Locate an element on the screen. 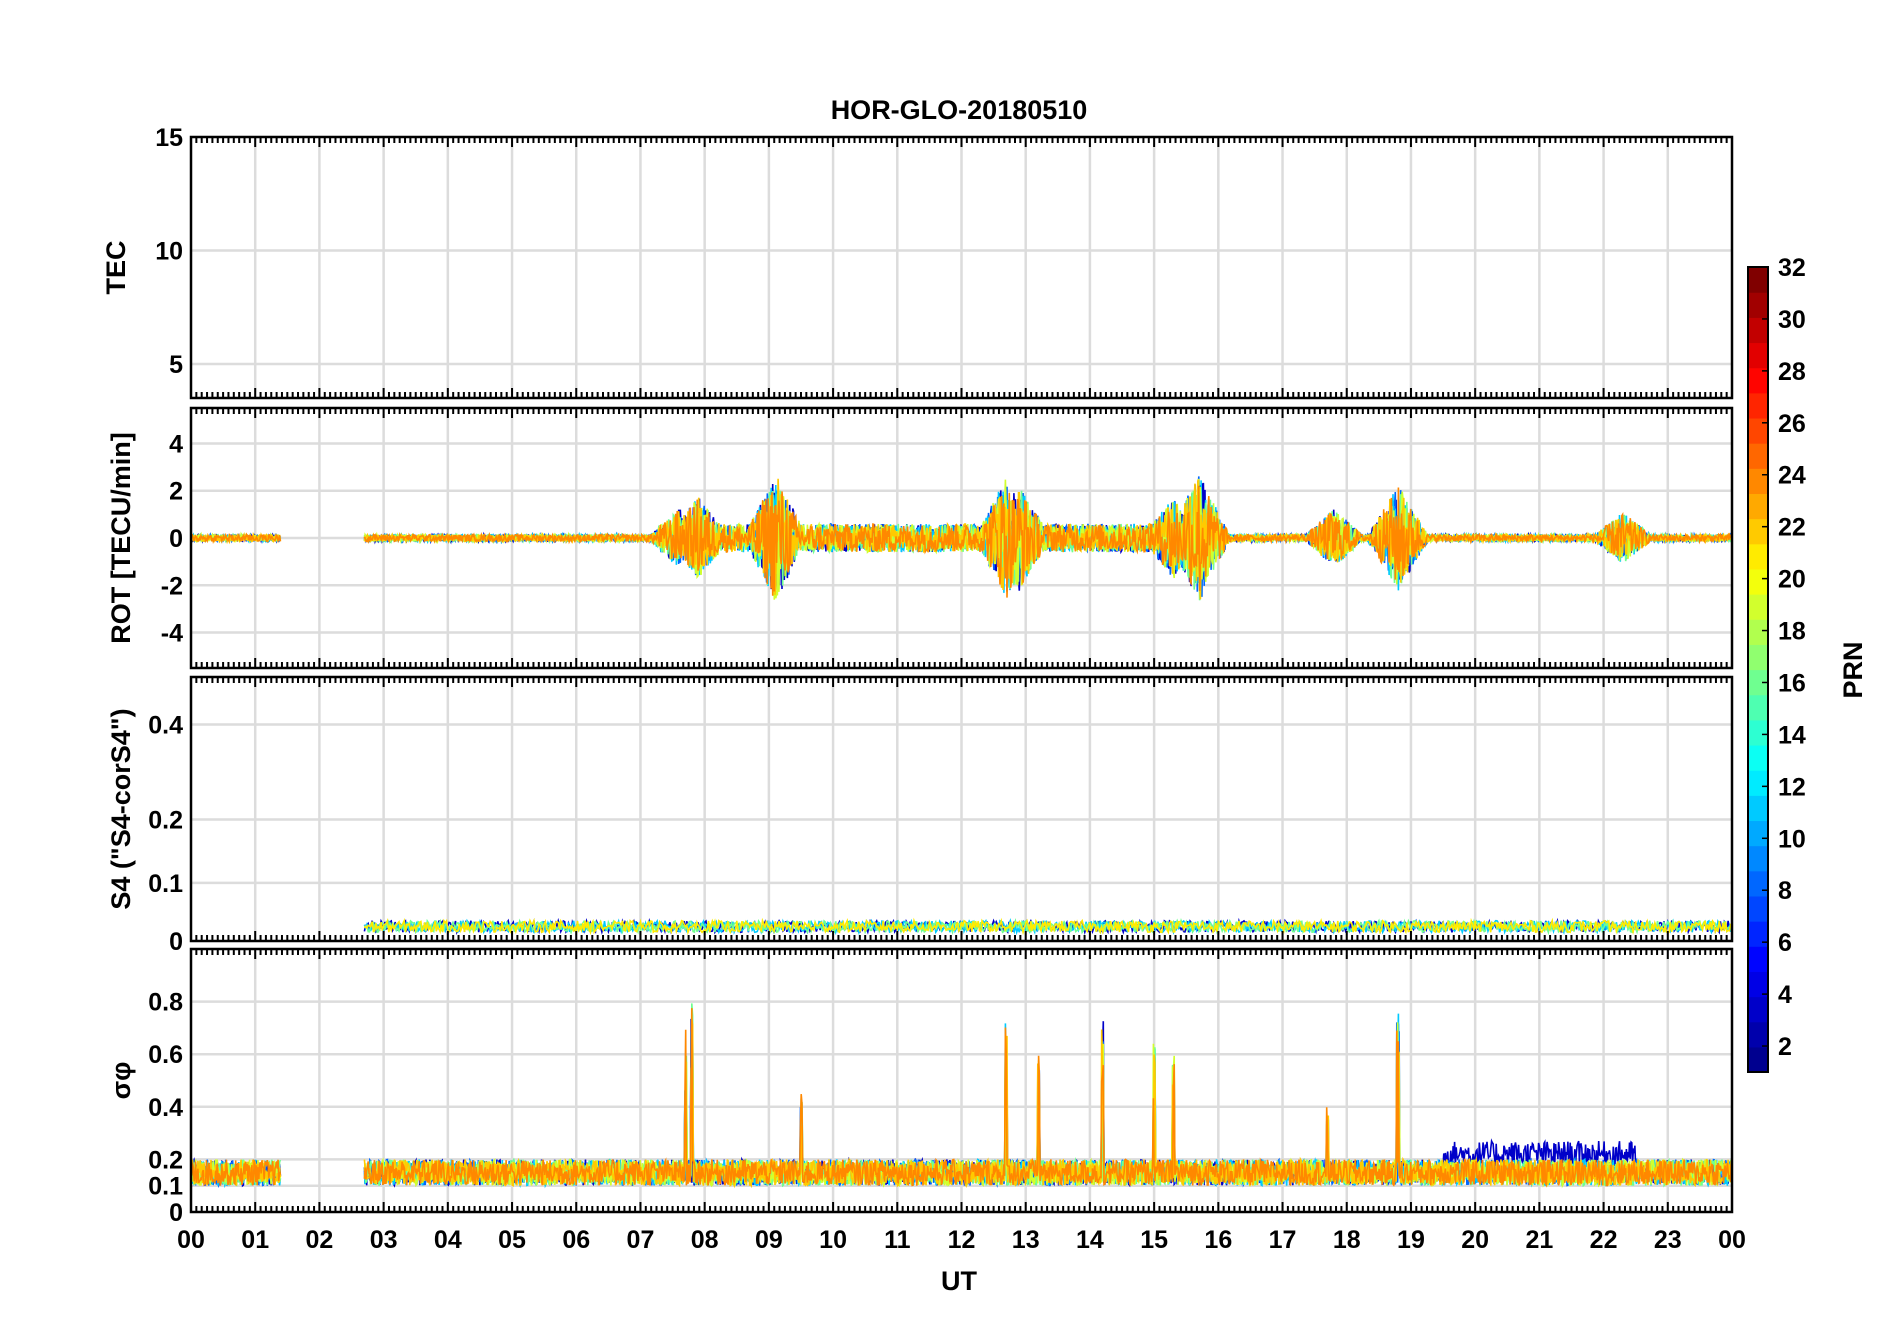  x-tick-label: 05 is located at coordinates (512, 1240).